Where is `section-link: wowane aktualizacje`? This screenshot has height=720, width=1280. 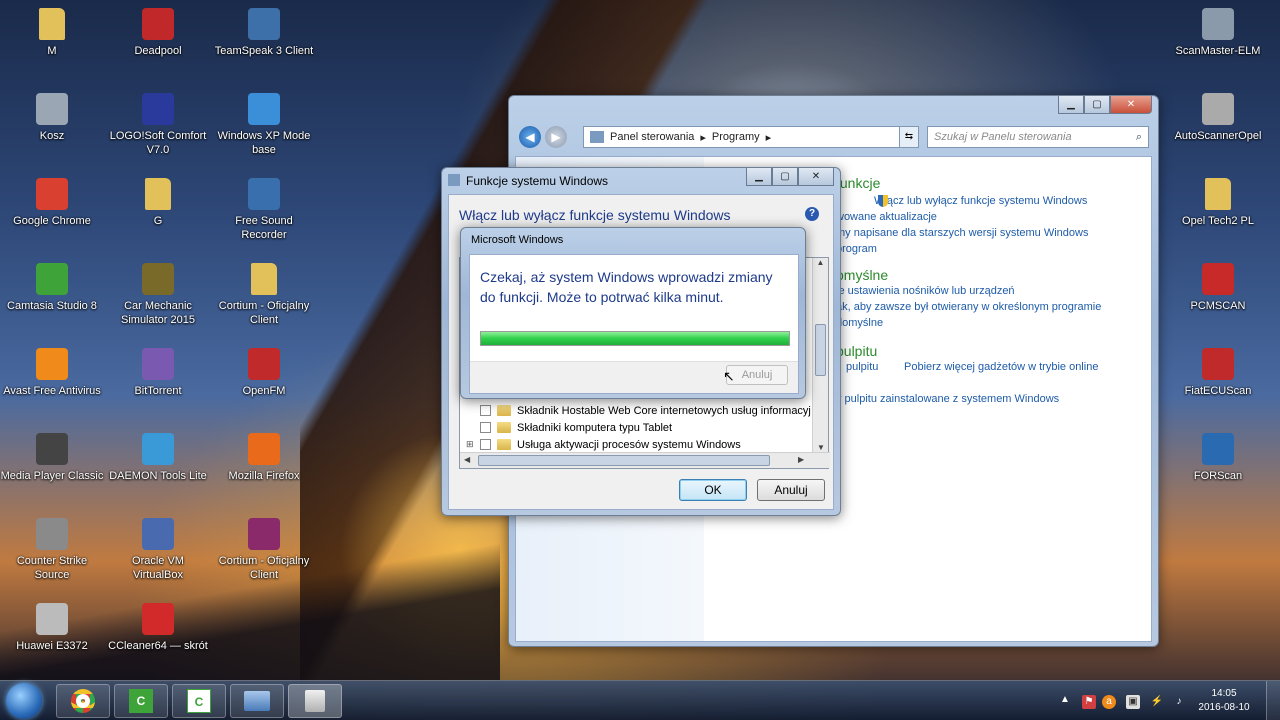 section-link: wowane aktualizacje is located at coordinates (886, 217).